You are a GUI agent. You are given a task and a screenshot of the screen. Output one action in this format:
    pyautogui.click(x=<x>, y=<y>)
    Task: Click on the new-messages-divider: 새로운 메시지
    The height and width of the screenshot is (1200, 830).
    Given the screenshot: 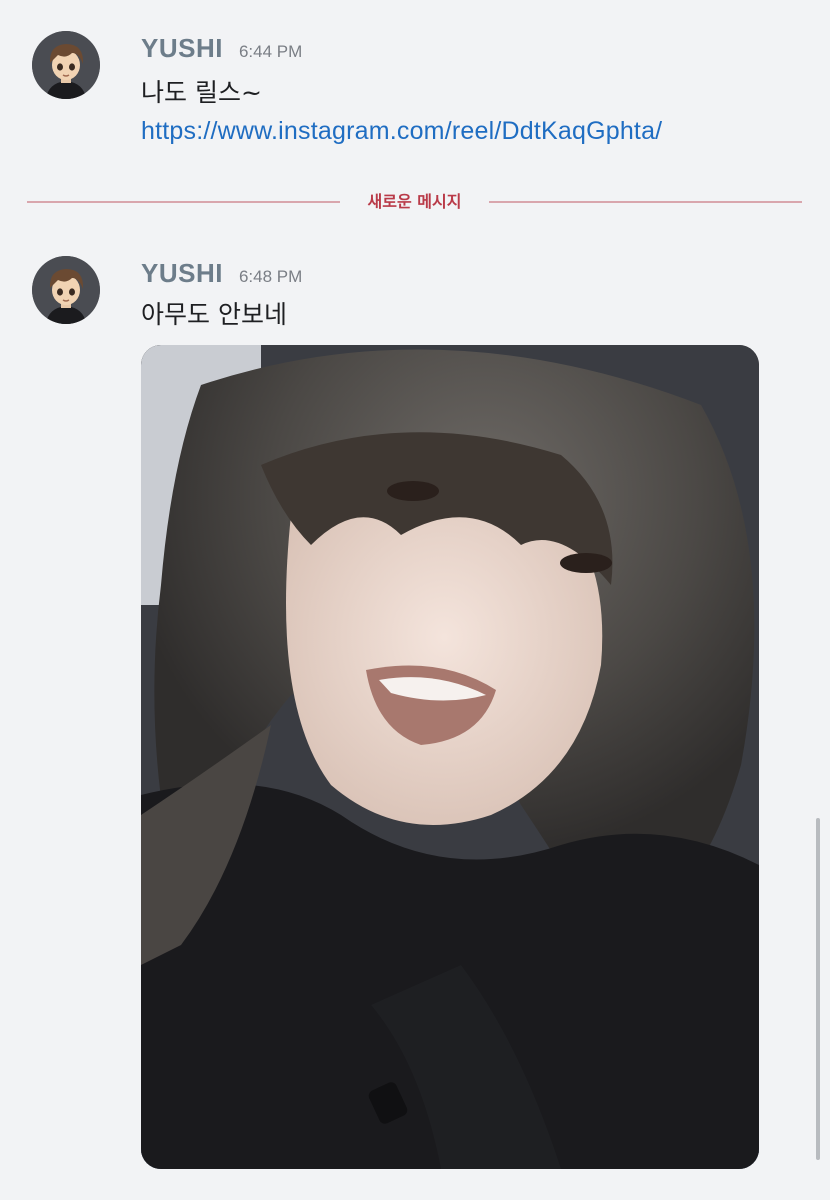 What is the action you would take?
    pyautogui.click(x=414, y=202)
    